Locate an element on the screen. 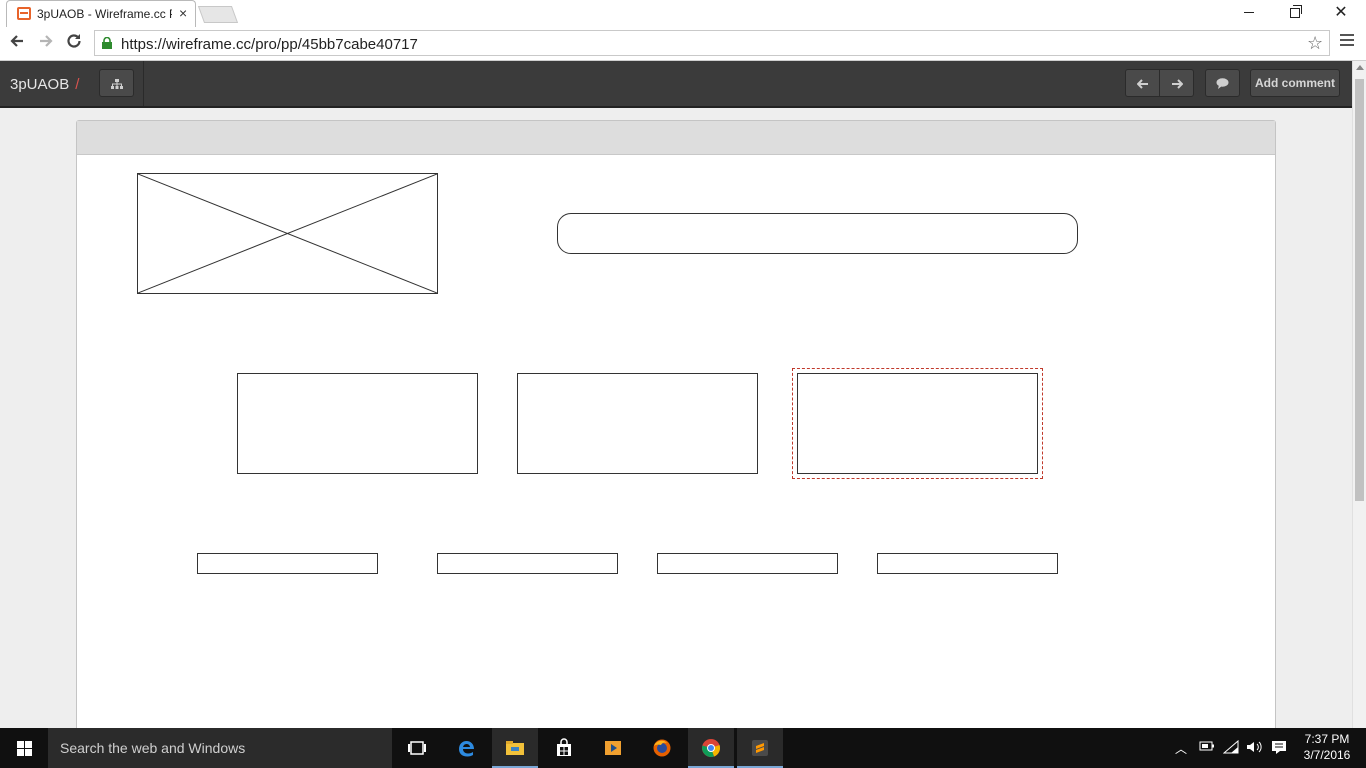 This screenshot has width=1366, height=768. next-page-button is located at coordinates (1176, 83).